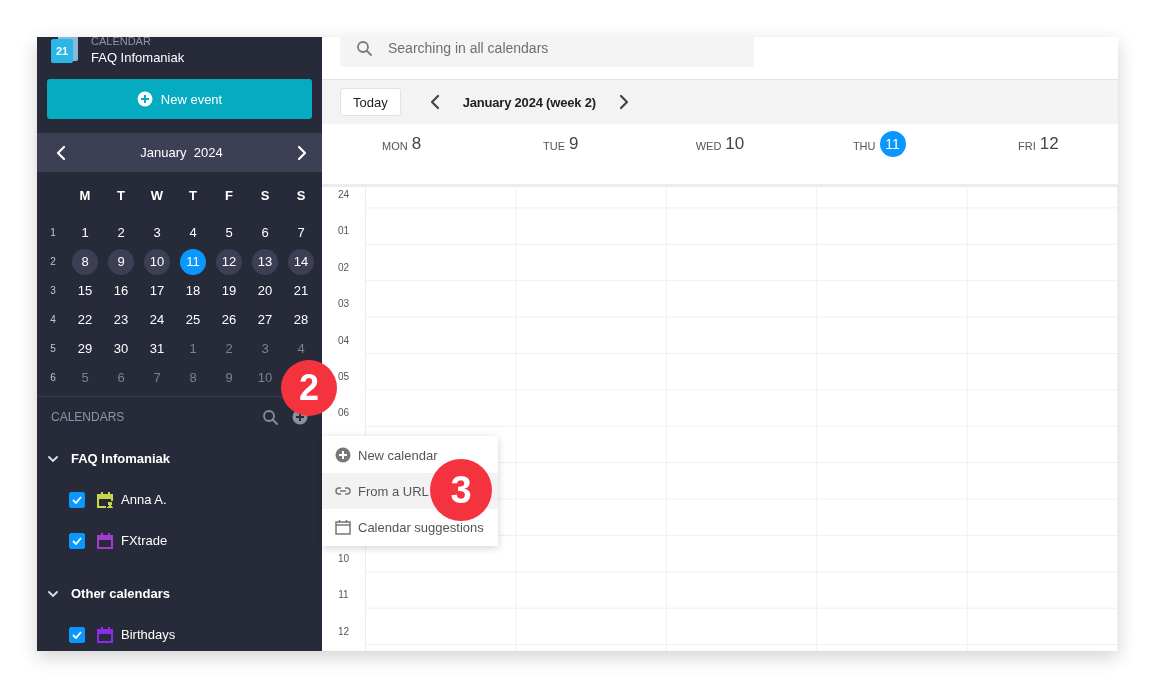 The height and width of the screenshot is (687, 1153). Describe the element at coordinates (229, 319) in the screenshot. I see `calendar-day: 26` at that location.